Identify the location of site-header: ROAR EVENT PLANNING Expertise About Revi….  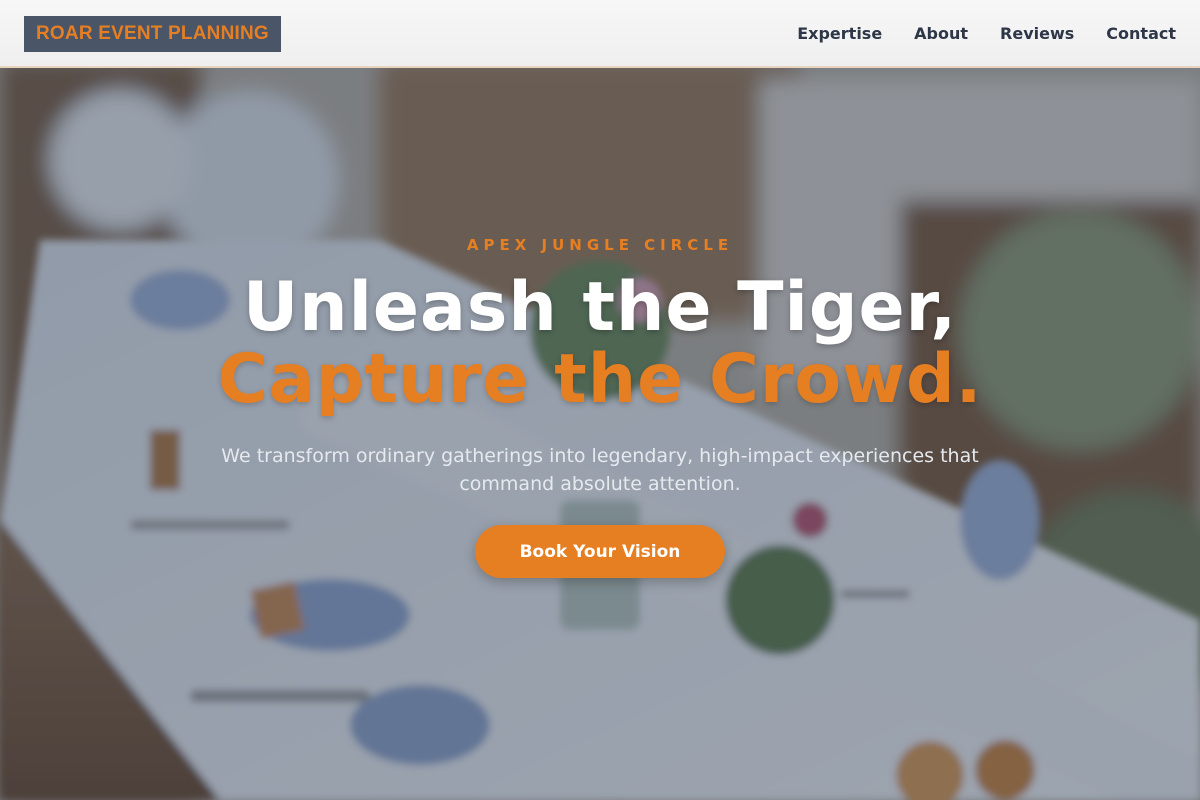
(600, 34).